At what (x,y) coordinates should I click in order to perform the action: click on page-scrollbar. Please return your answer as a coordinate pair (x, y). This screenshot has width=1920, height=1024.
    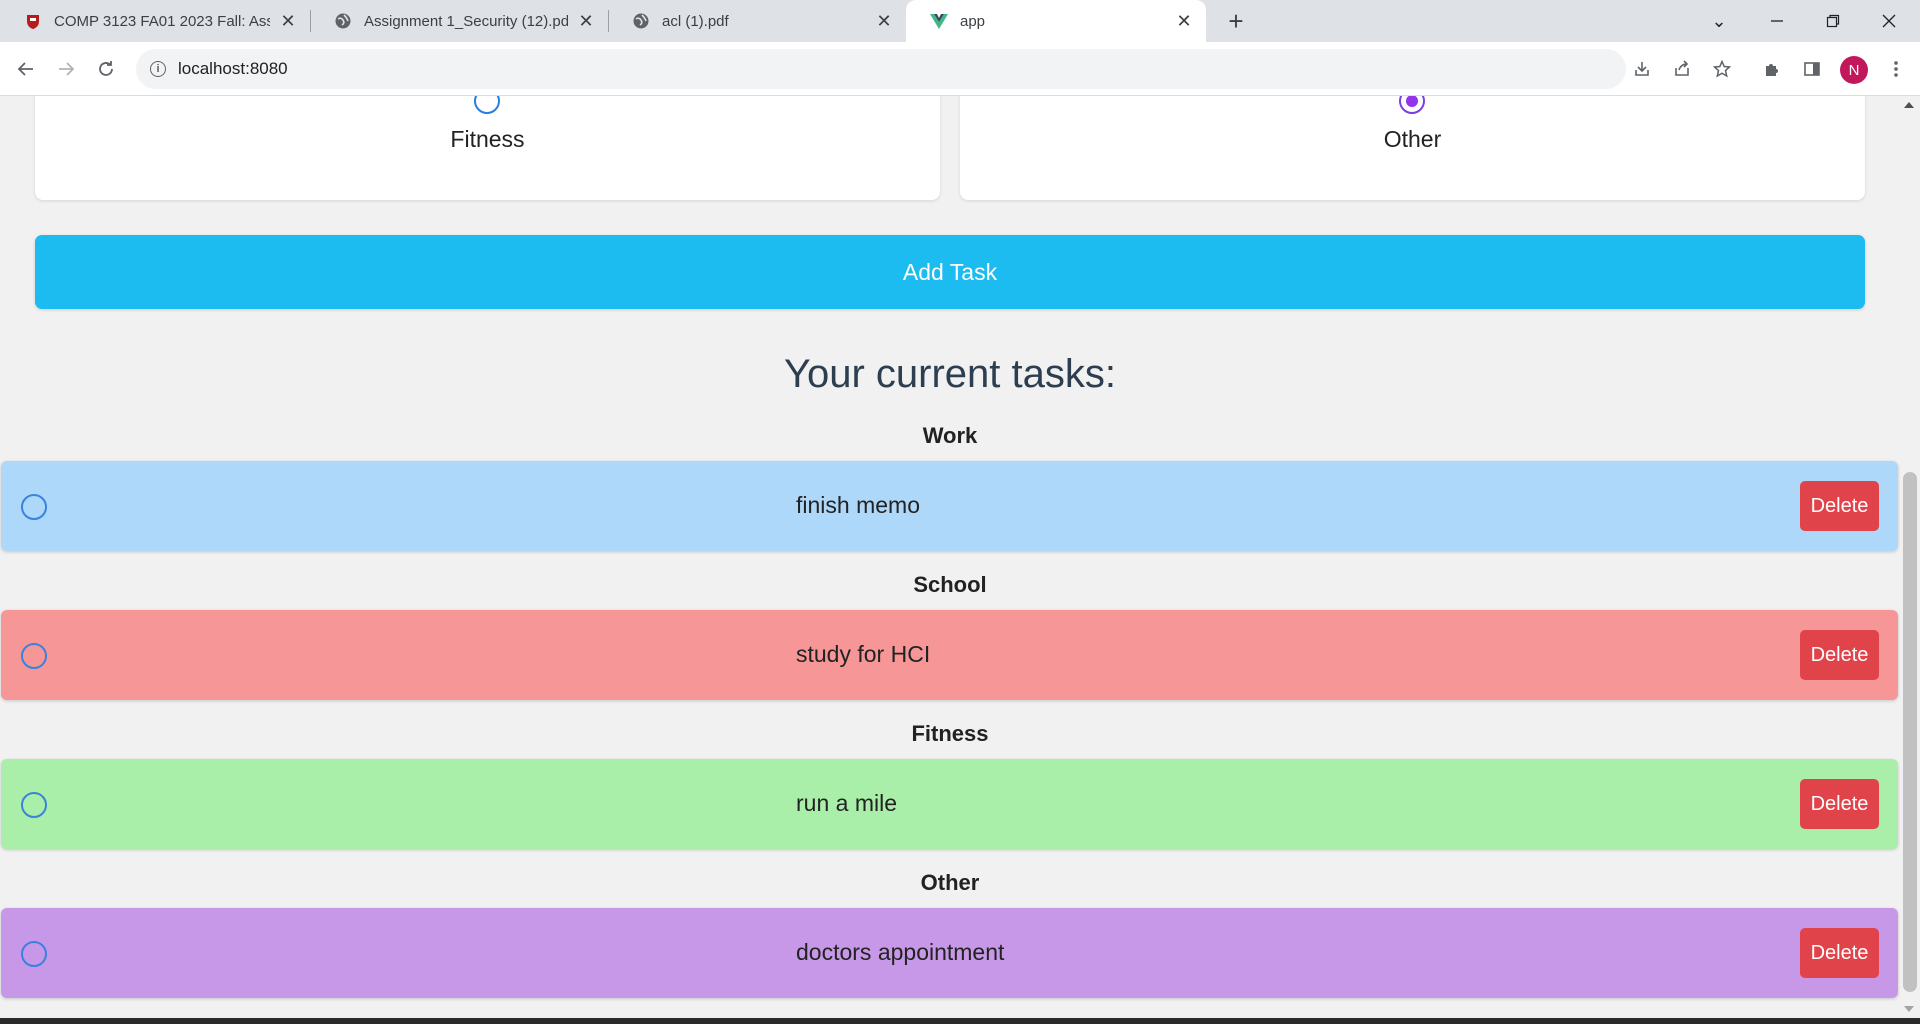
    Looking at the image, I should click on (1910, 557).